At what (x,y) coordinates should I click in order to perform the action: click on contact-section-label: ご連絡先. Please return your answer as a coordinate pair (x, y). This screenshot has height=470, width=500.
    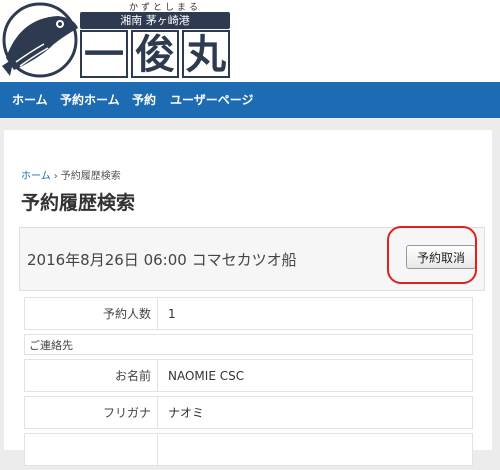
    Looking at the image, I should click on (51, 345).